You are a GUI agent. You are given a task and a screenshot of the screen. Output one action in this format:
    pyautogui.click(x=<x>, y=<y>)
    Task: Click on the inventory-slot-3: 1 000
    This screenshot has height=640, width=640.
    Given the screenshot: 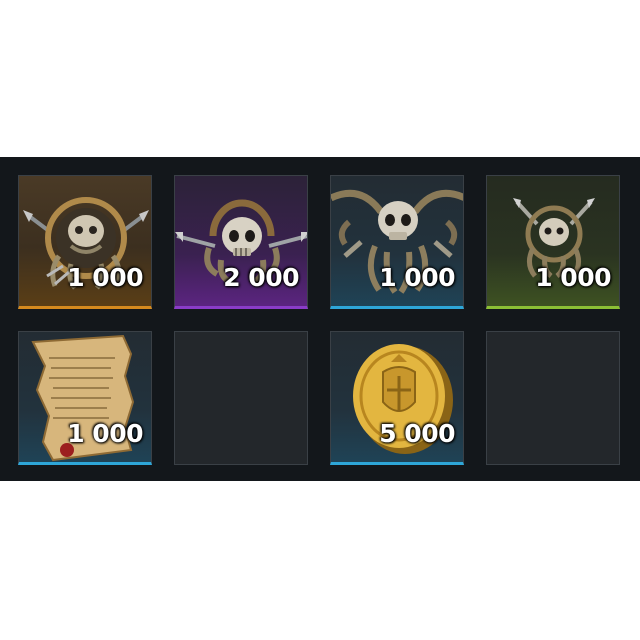 What is the action you would take?
    pyautogui.click(x=397, y=242)
    